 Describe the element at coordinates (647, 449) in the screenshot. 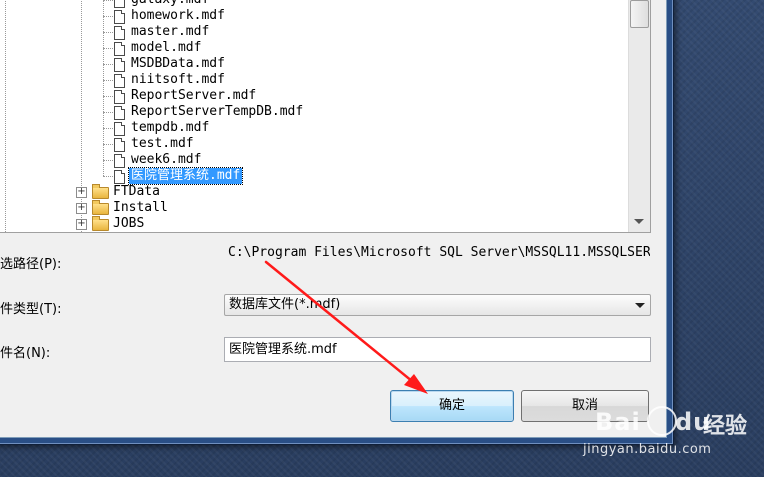

I see `watermark-url: jingyan.baidu.com` at that location.